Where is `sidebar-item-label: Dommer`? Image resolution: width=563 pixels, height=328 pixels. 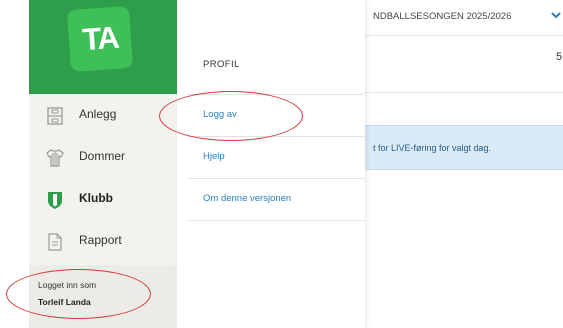
sidebar-item-label: Dommer is located at coordinates (102, 156).